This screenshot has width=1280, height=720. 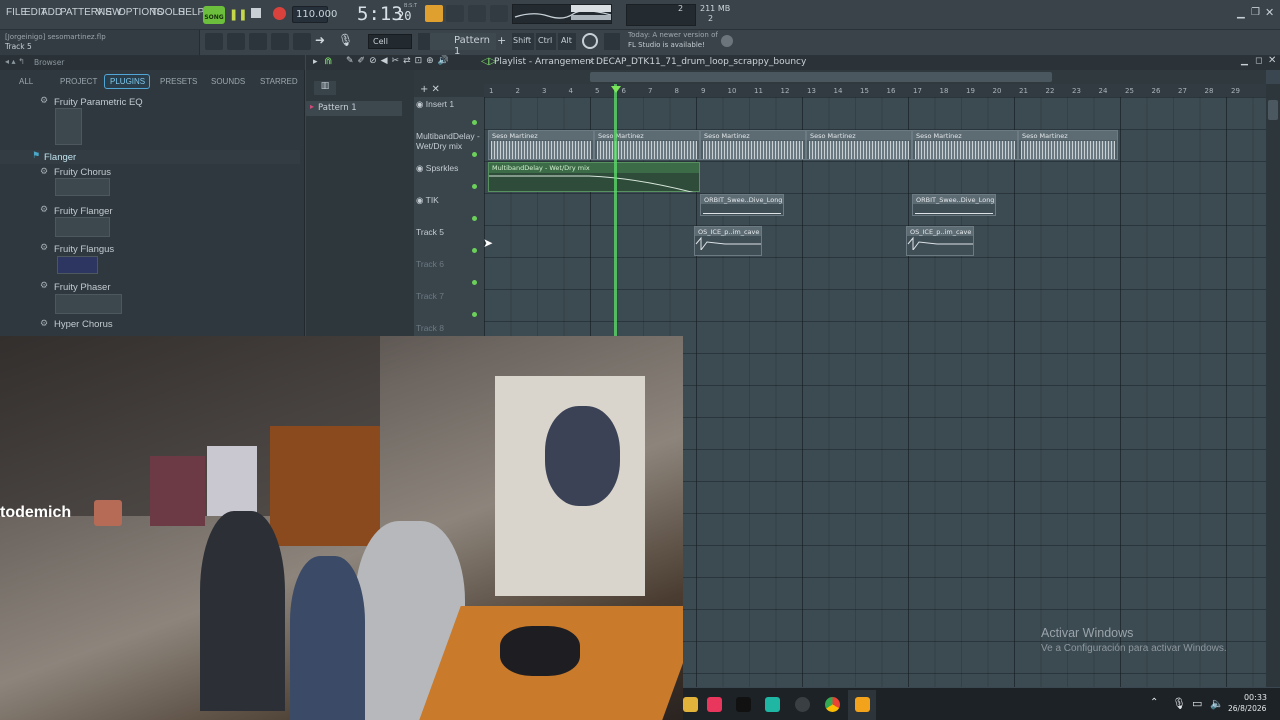 I want to click on countdown-icon, so click(x=455, y=13).